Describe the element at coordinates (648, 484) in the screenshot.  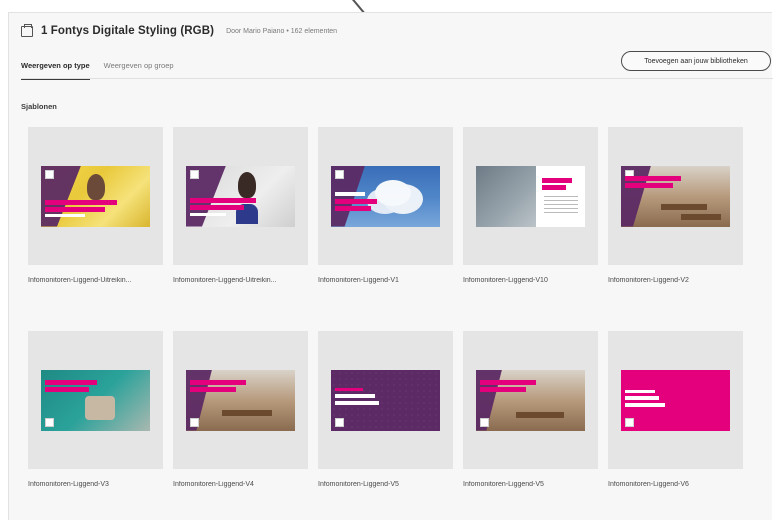
I see `template-card-label: Infomonitoren-Liggend-V6` at that location.